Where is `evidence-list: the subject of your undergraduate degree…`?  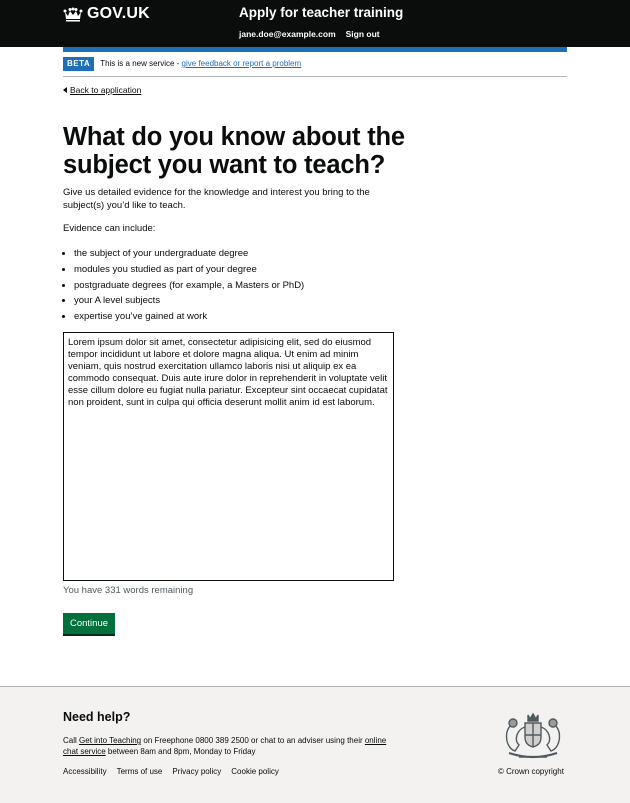
evidence-list: the subject of your undergraduate degree… is located at coordinates (189, 285).